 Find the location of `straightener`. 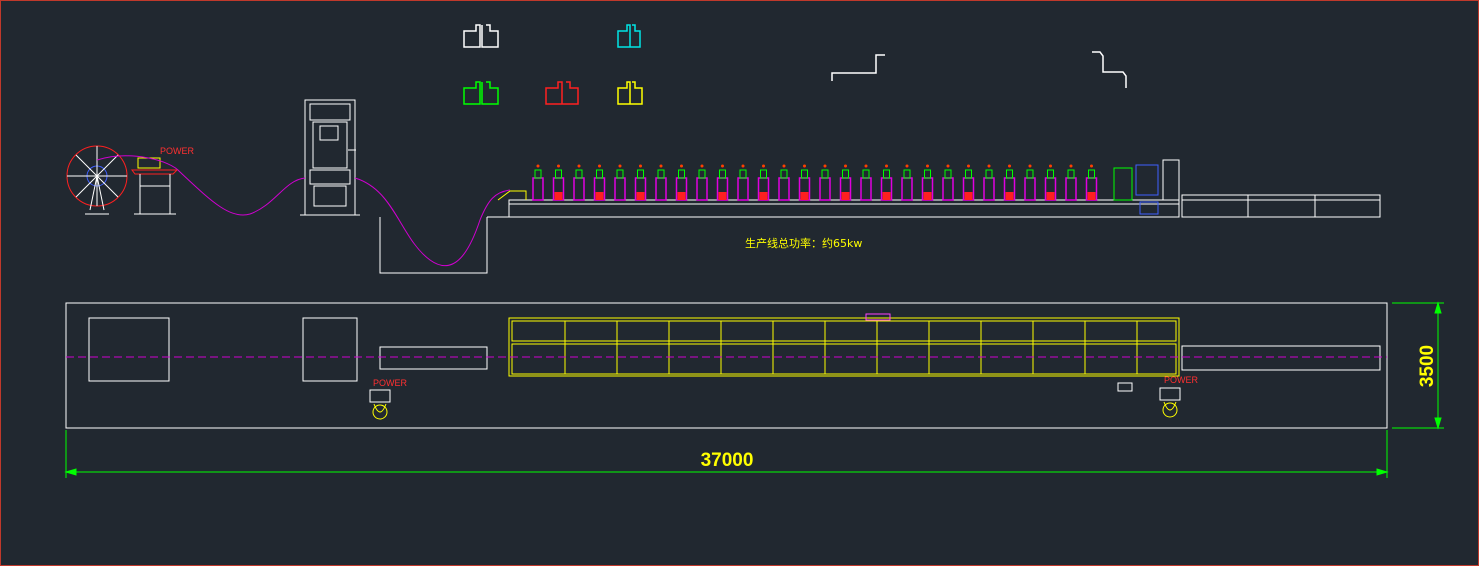

straightener is located at coordinates (155, 186).